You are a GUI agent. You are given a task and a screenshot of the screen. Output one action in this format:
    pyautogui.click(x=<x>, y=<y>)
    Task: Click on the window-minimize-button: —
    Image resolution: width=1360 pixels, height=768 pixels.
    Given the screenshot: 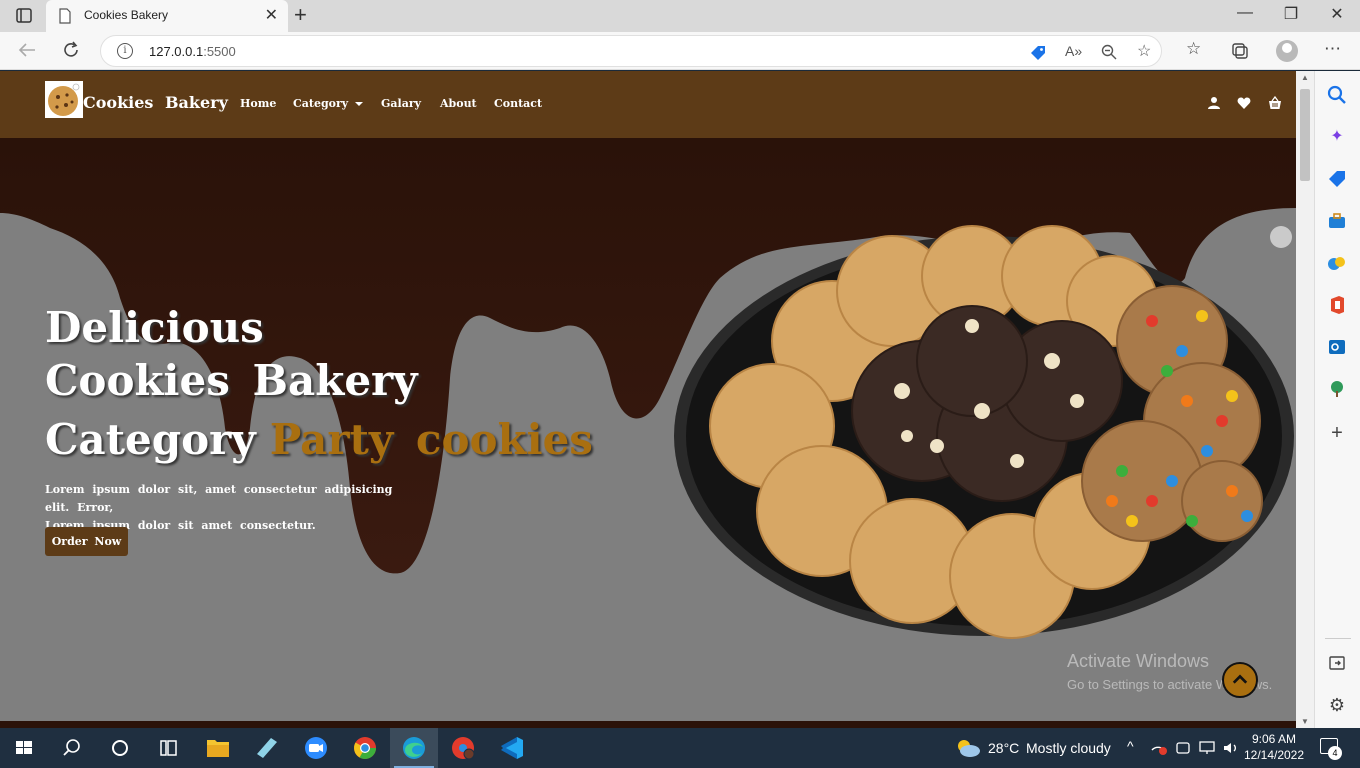 What is the action you would take?
    pyautogui.click(x=1245, y=13)
    